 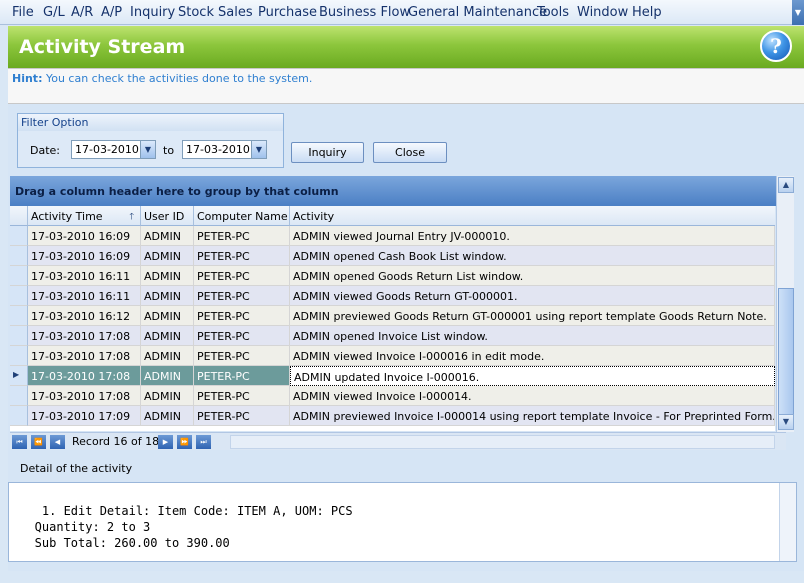 I want to click on detail-label: Detail of the activity, so click(x=76, y=468).